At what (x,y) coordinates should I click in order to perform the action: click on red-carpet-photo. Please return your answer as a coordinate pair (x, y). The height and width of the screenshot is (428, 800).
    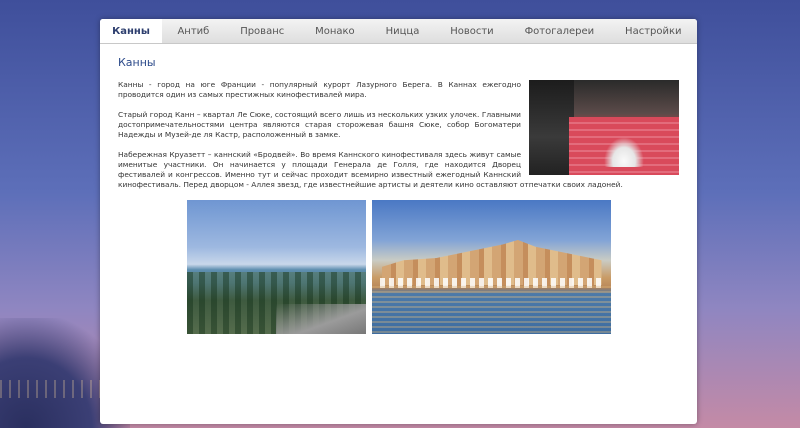
    Looking at the image, I should click on (604, 127).